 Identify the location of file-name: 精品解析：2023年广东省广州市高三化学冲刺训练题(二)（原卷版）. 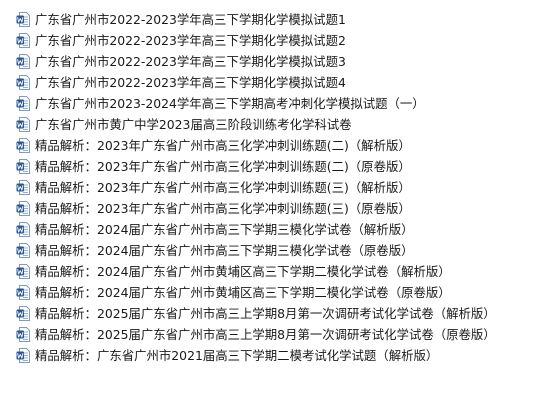
(223, 166).